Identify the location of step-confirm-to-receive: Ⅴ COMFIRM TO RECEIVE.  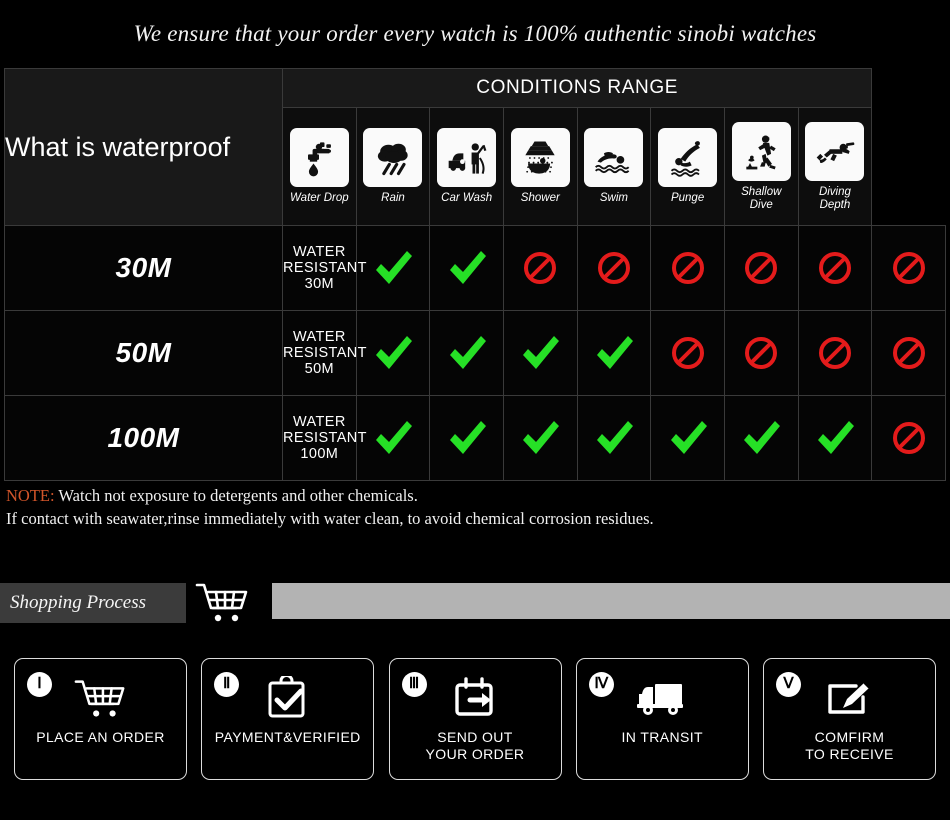
(849, 719).